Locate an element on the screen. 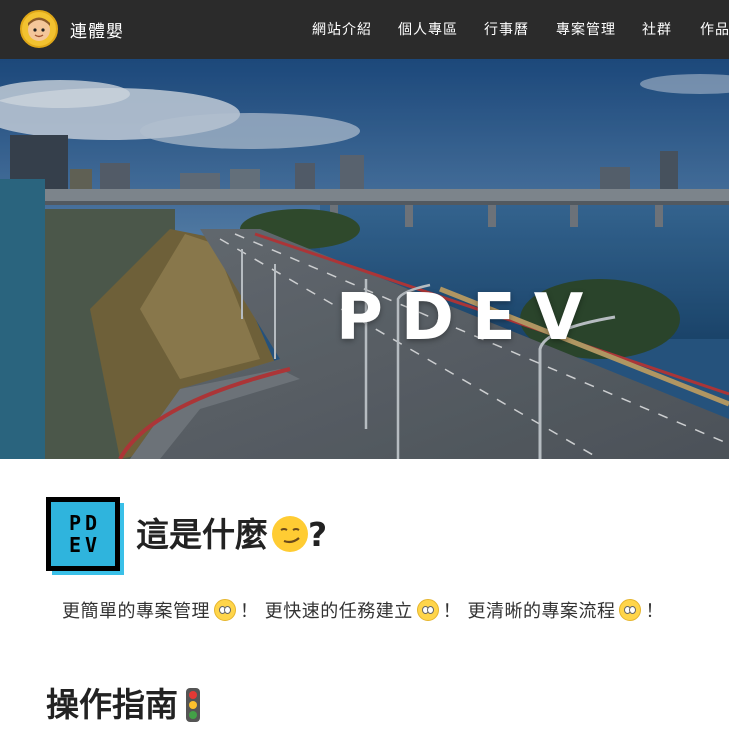 The width and height of the screenshot is (729, 729). section-heading-guide: 操作指南 is located at coordinates (123, 705).